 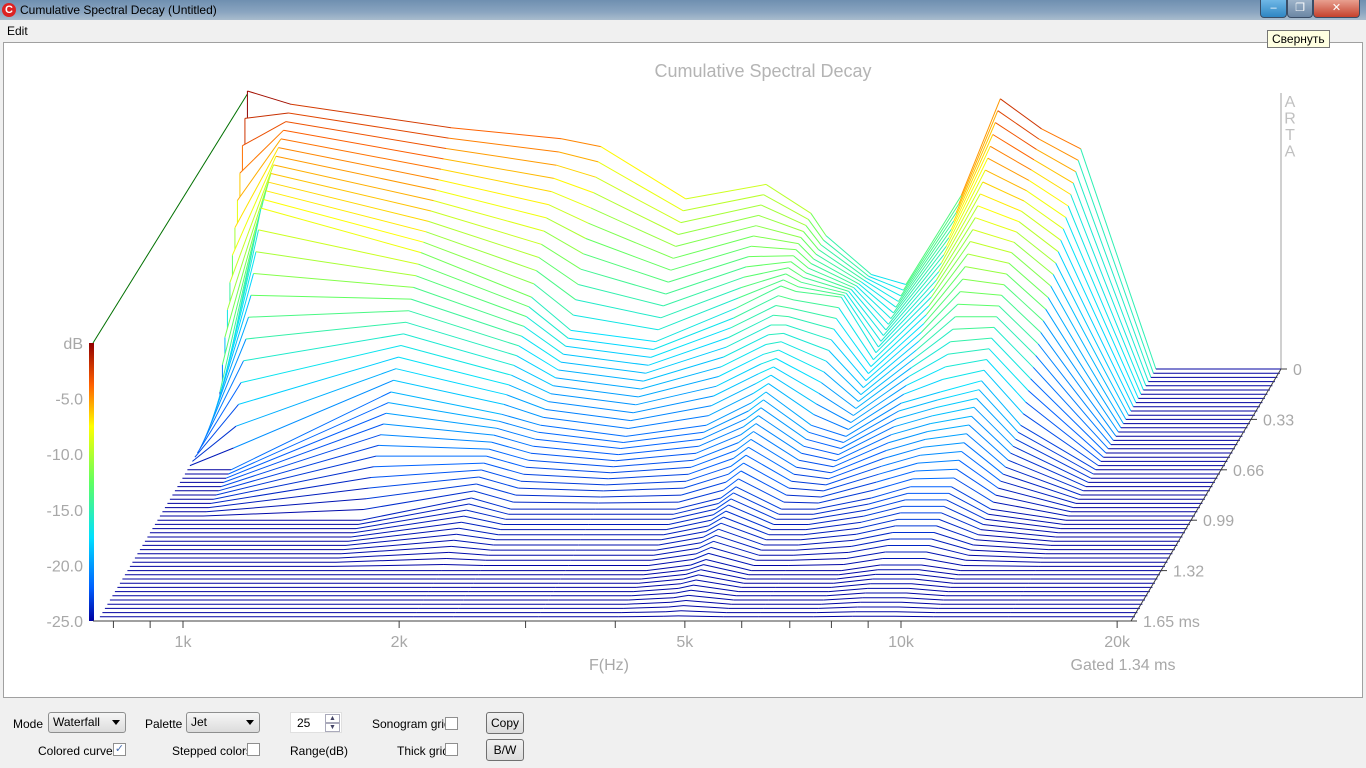 What do you see at coordinates (253, 749) in the screenshot?
I see `stepped-colors-checkbox` at bounding box center [253, 749].